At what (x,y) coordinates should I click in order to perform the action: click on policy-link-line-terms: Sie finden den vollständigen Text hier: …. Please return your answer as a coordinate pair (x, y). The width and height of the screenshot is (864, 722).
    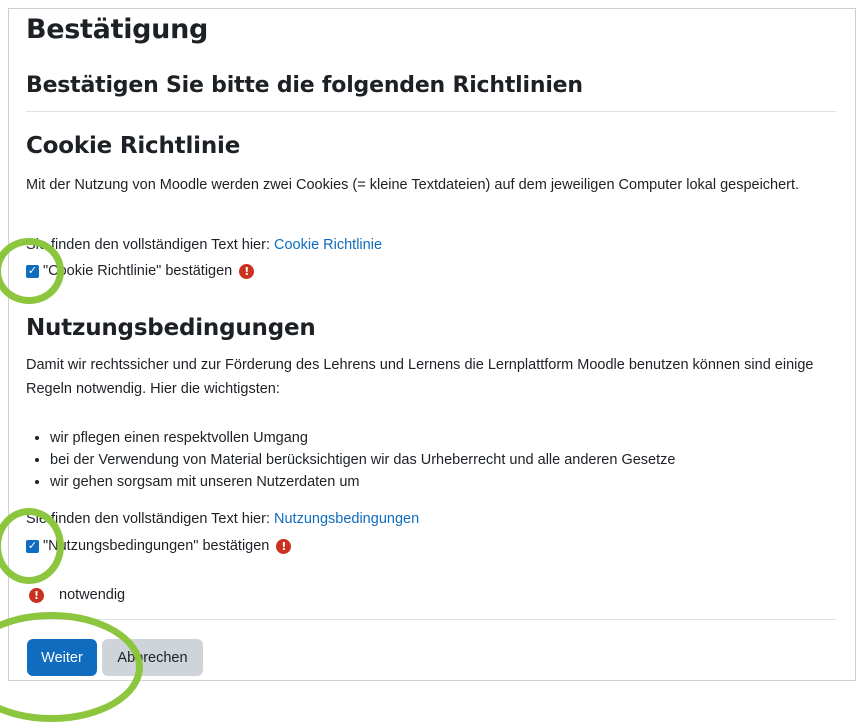
    Looking at the image, I should click on (222, 519).